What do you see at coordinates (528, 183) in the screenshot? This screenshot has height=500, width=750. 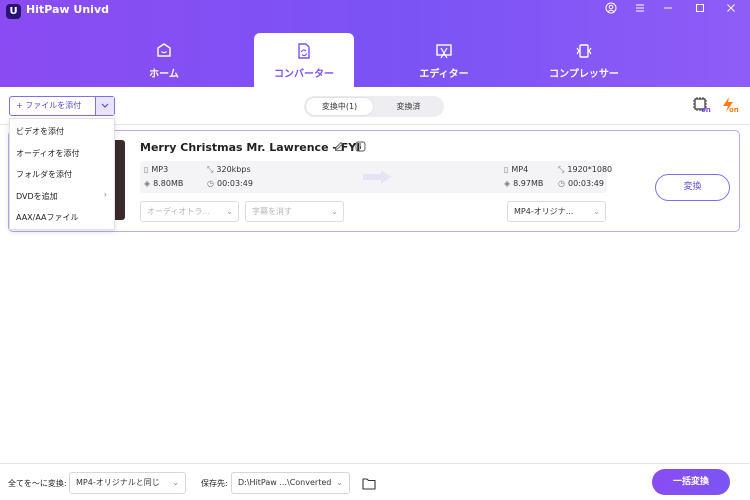 I see `target-size-value: 8.97MB` at bounding box center [528, 183].